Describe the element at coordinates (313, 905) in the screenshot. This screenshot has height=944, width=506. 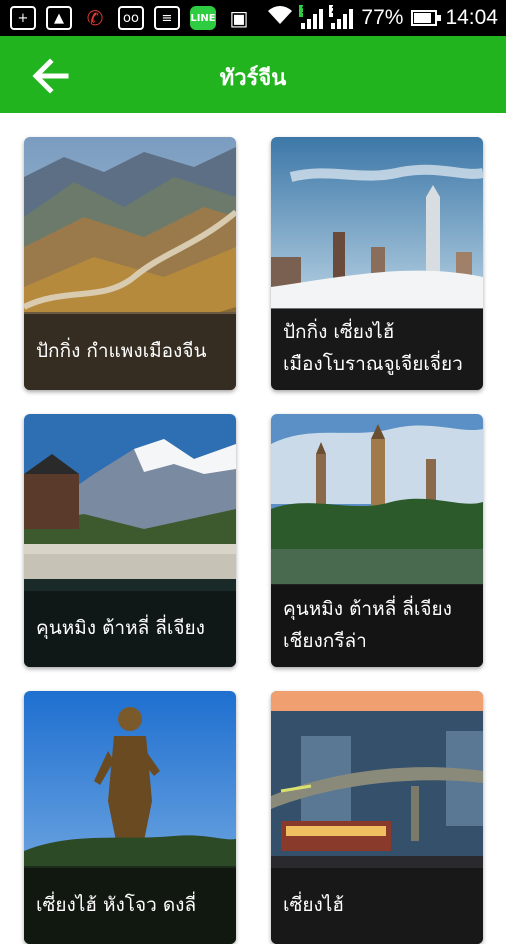
I see `tour-name: เซี่ยงไฮ้` at that location.